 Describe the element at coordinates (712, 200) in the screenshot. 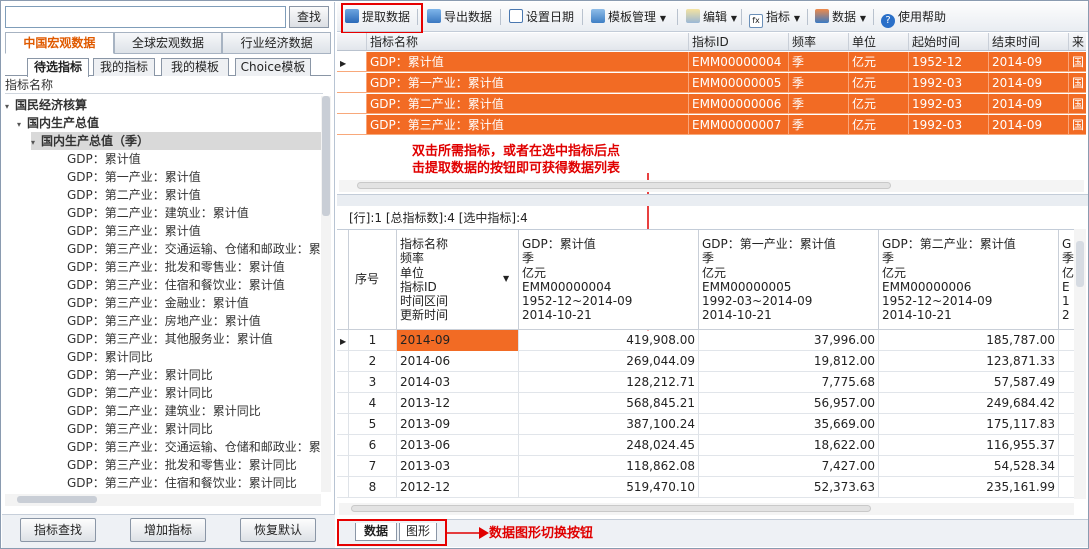

I see `grid-splitter` at that location.